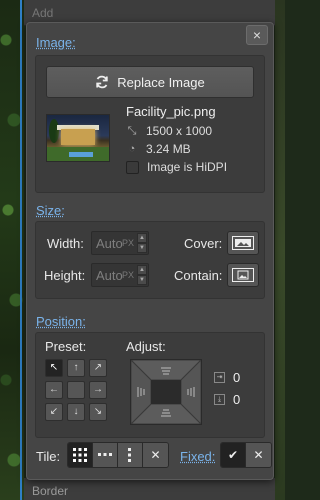 This screenshot has height=500, width=320. I want to click on filename-text: Facility_pic.png, so click(171, 111).